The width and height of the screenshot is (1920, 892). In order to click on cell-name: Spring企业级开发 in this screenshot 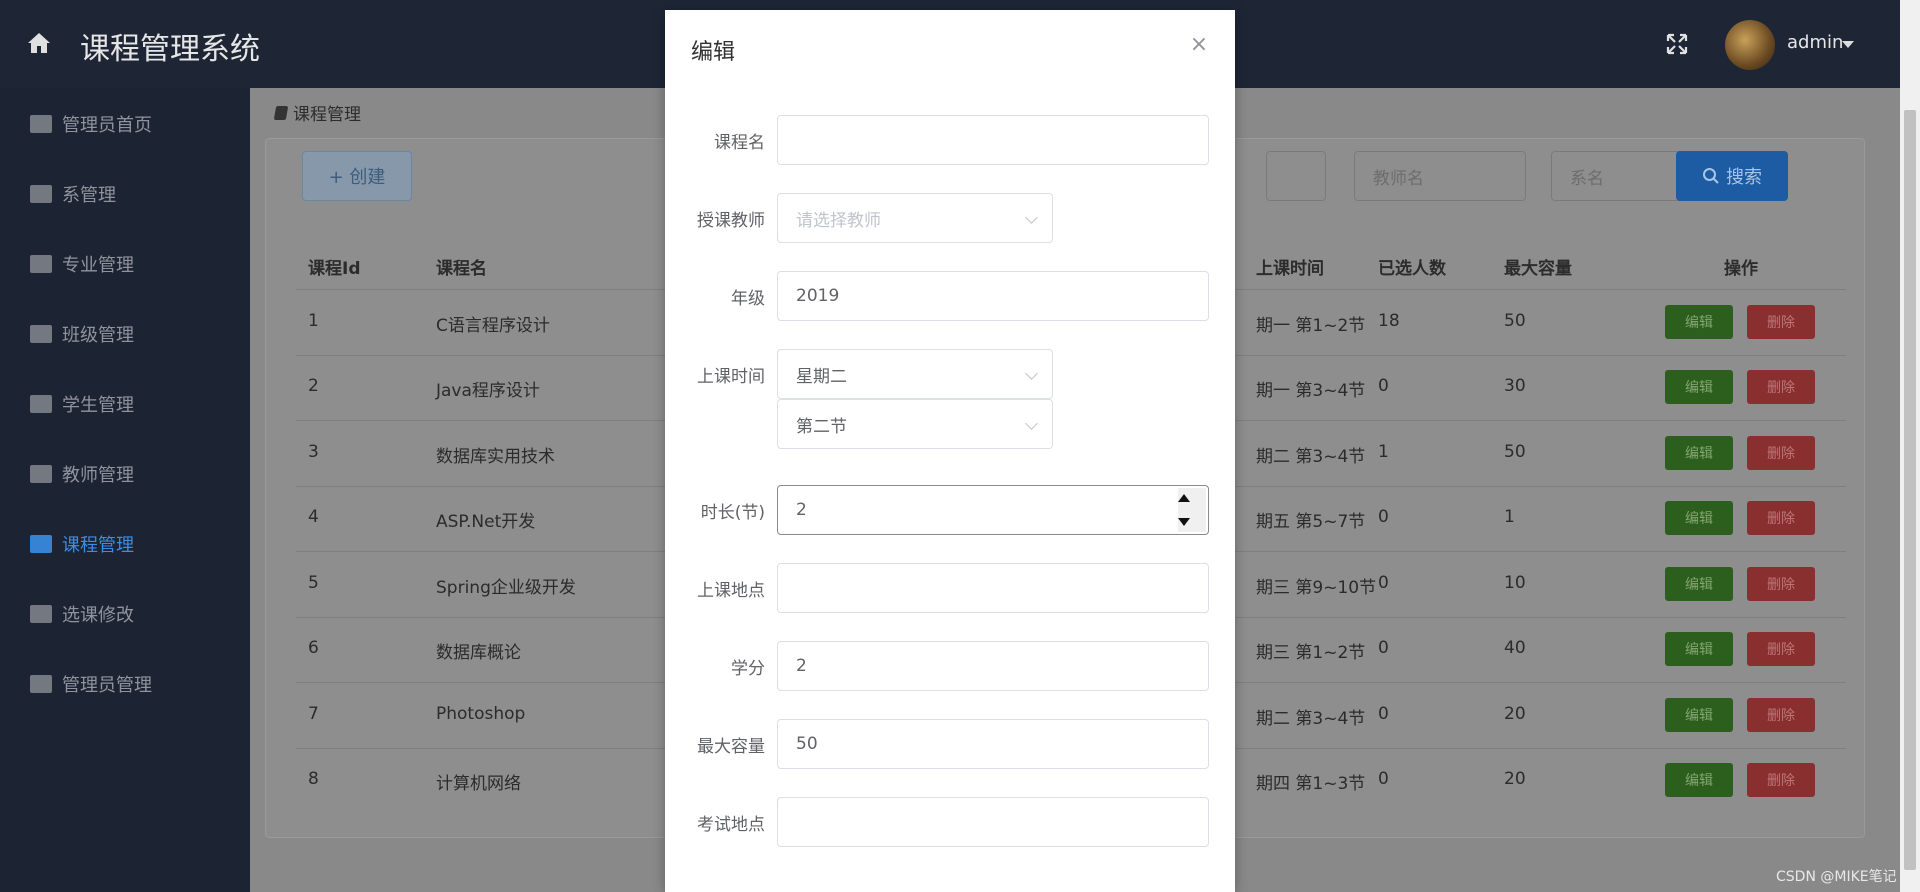, I will do `click(506, 588)`.